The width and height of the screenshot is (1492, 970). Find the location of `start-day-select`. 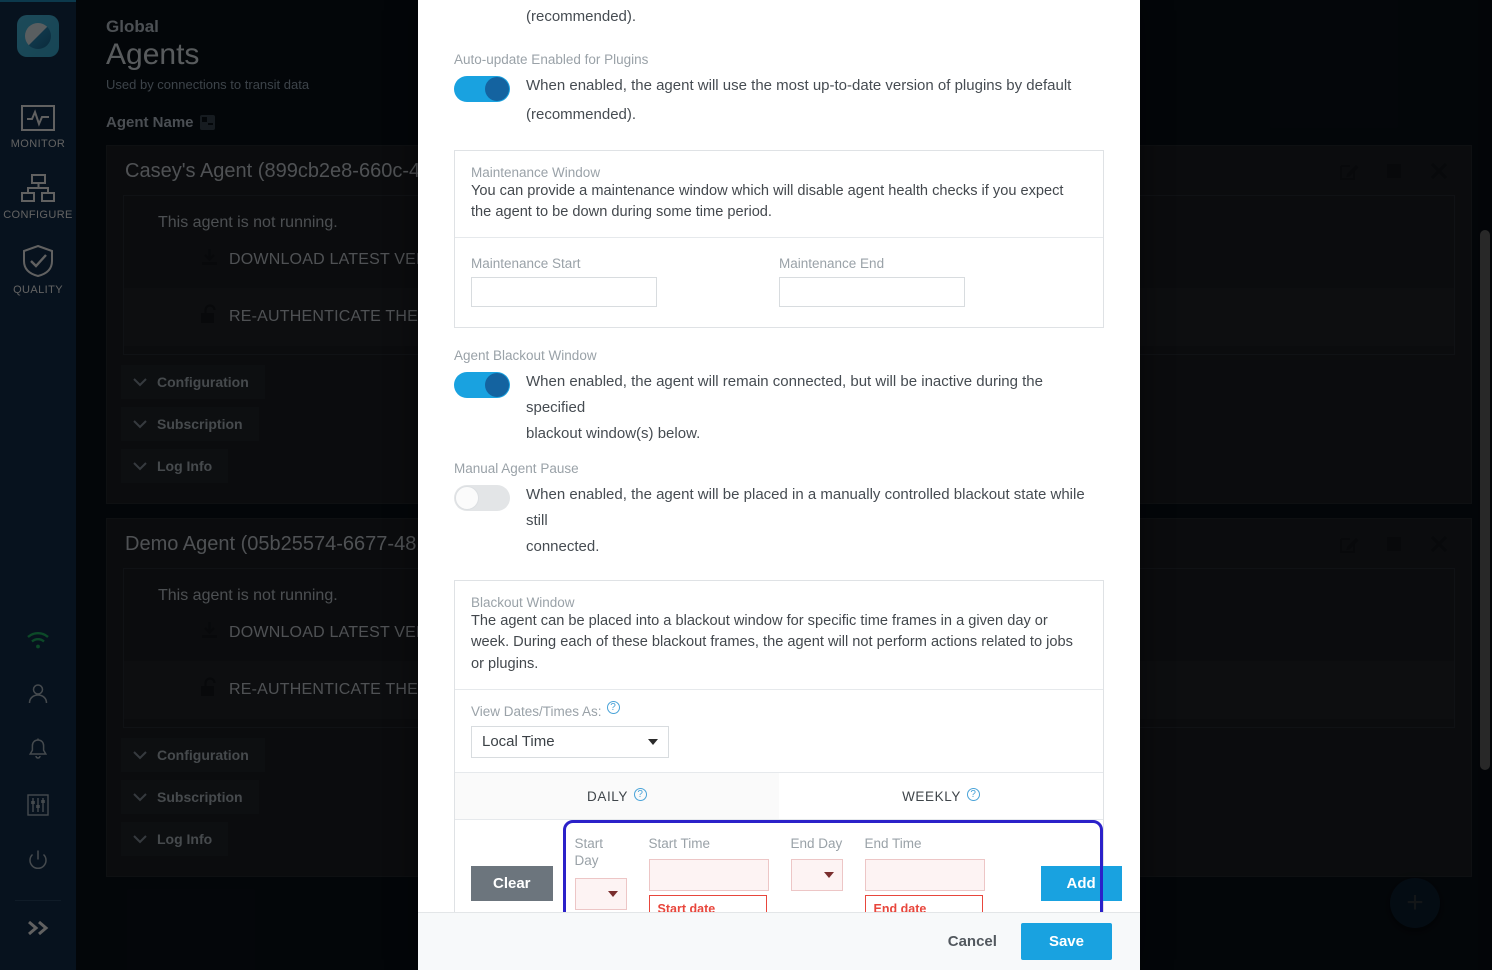

start-day-select is located at coordinates (600, 893).